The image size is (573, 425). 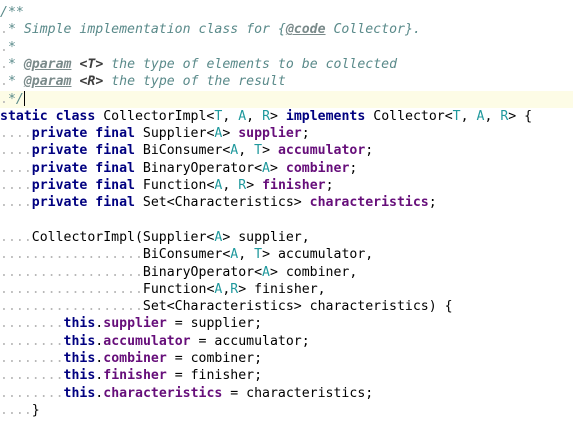 What do you see at coordinates (155, 116) in the screenshot?
I see `code-text: CollectorImpl<` at bounding box center [155, 116].